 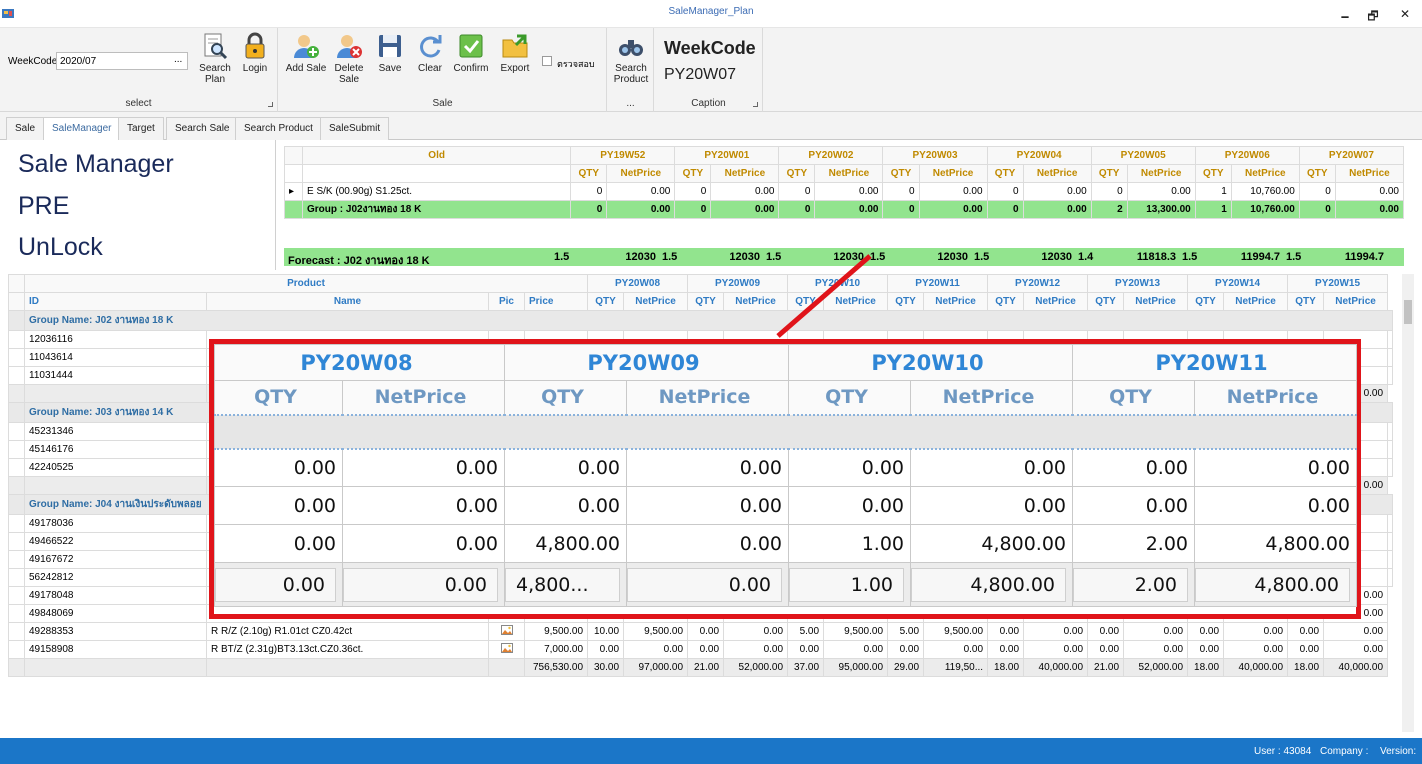 I want to click on product-id: 56242812, so click(x=115, y=577).